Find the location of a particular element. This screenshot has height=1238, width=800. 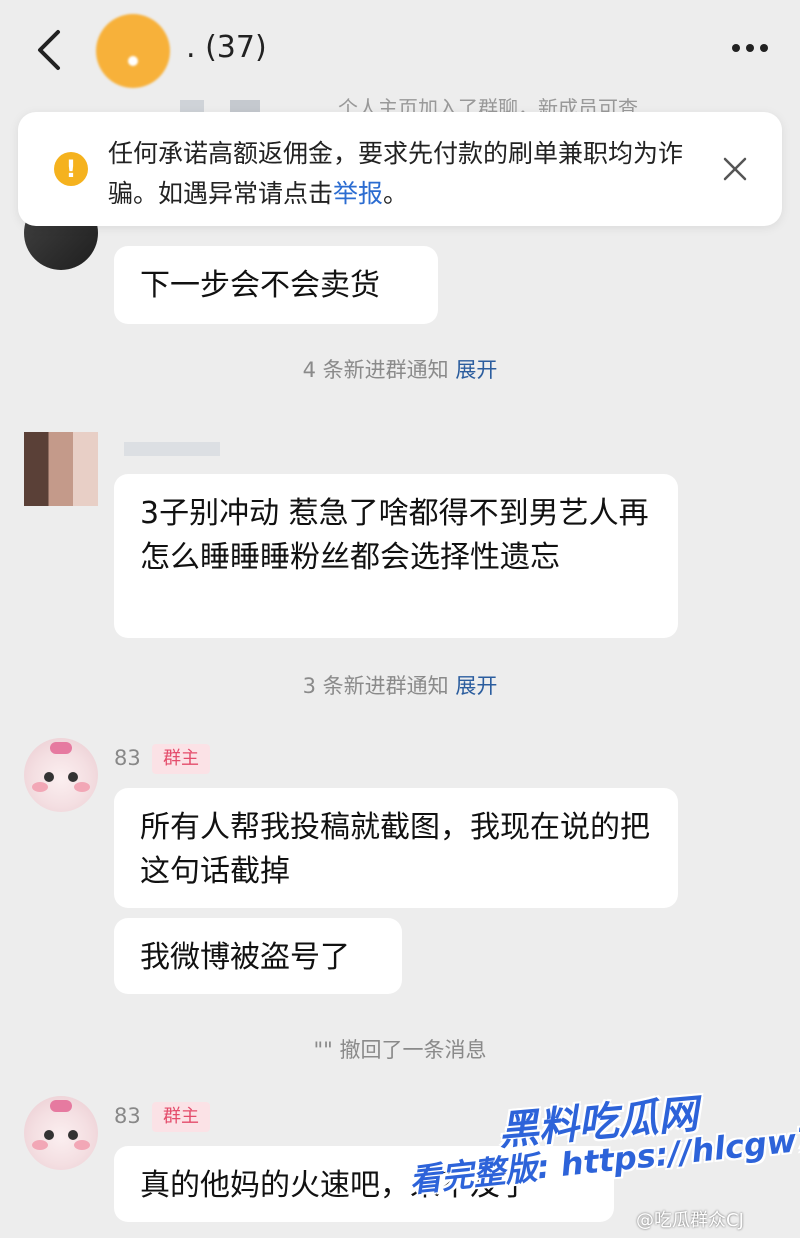

weibo-watermark: @吃瓜群众CJ is located at coordinates (690, 1220).